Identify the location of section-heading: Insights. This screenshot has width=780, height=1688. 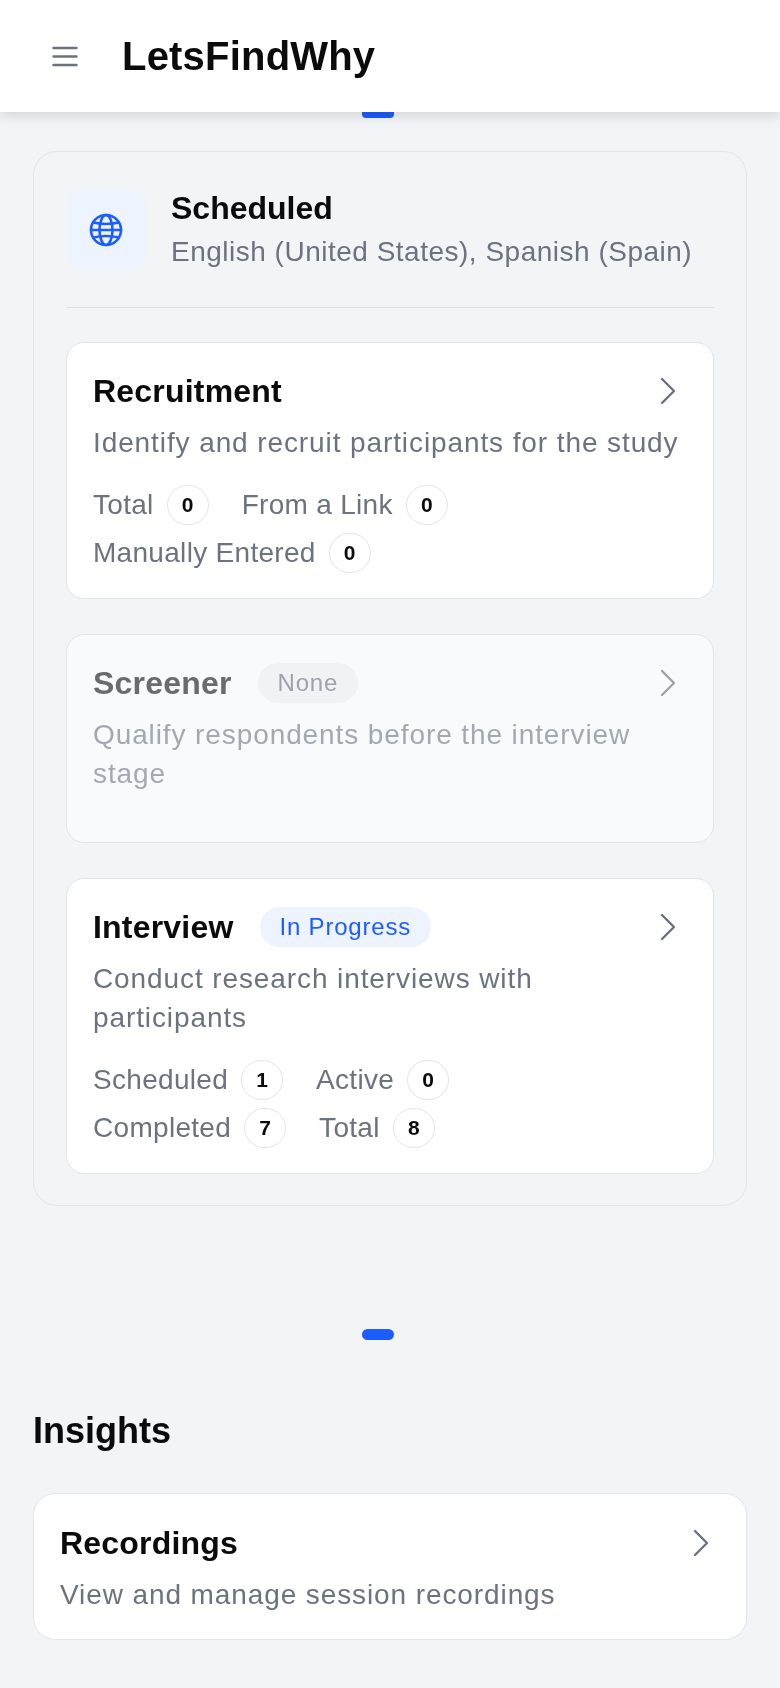
(102, 1431).